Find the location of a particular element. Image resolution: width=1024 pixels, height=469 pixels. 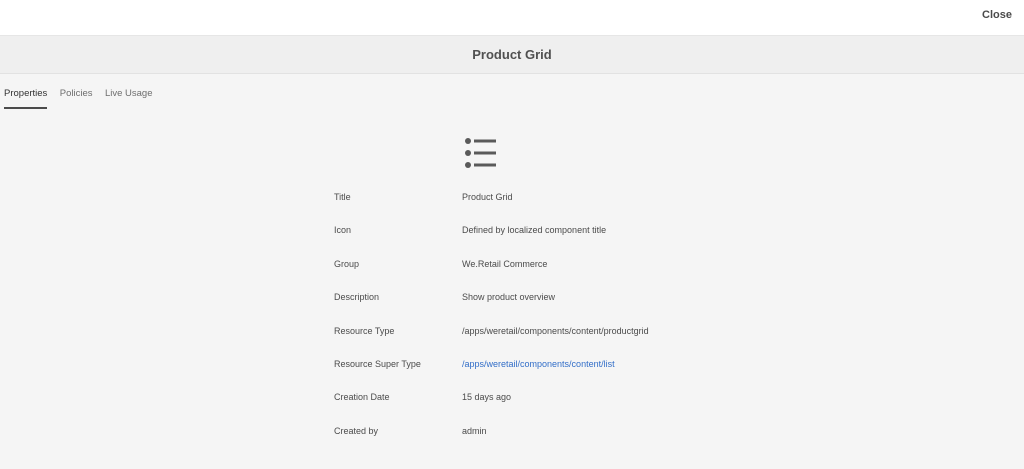

property-value: admin is located at coordinates (474, 430).